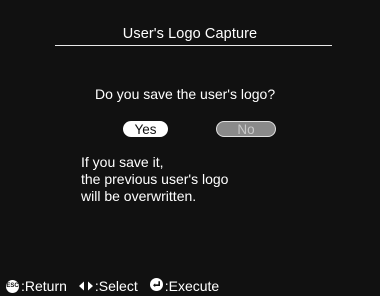 Image resolution: width=380 pixels, height=296 pixels. What do you see at coordinates (190, 34) in the screenshot?
I see `dialog-title: User's Logo Capture` at bounding box center [190, 34].